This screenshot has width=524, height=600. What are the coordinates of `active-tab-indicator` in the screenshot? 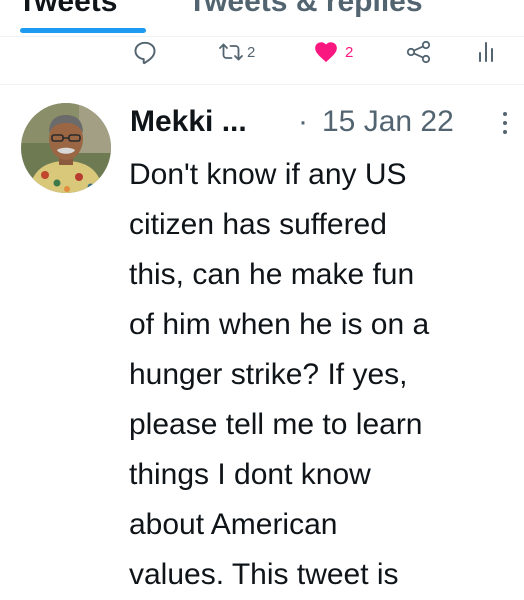 It's located at (83, 30).